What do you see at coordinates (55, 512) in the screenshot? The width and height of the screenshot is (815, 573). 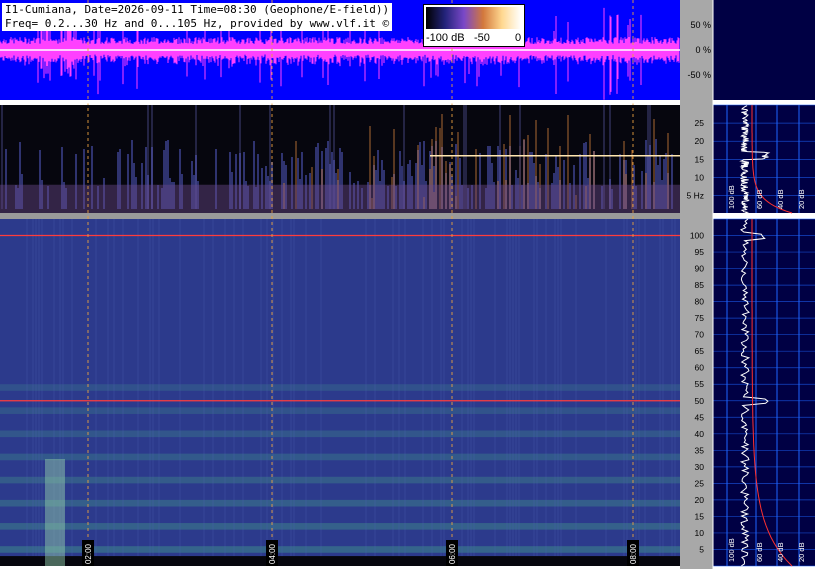 I see `high-freq-burst` at bounding box center [55, 512].